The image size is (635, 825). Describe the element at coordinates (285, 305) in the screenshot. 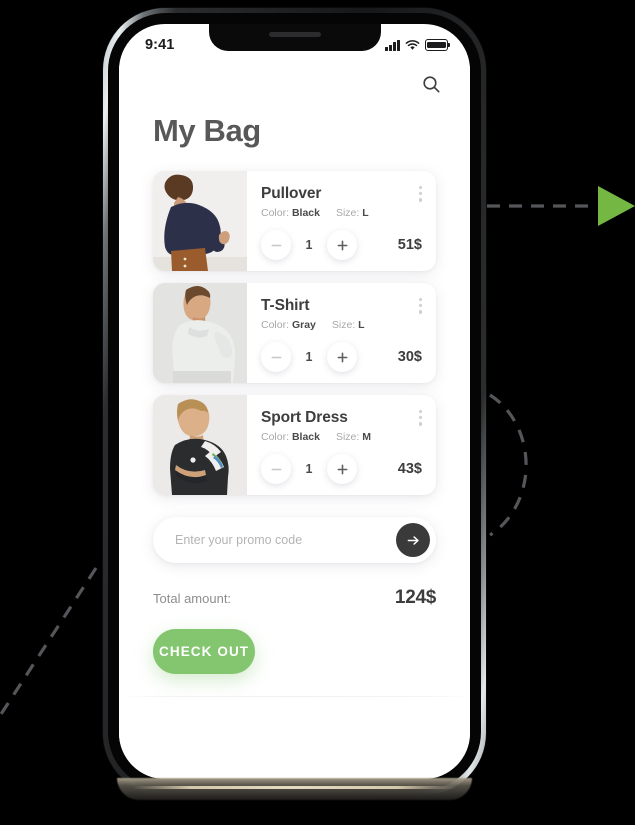

I see `product-name: T-Shirt` at that location.